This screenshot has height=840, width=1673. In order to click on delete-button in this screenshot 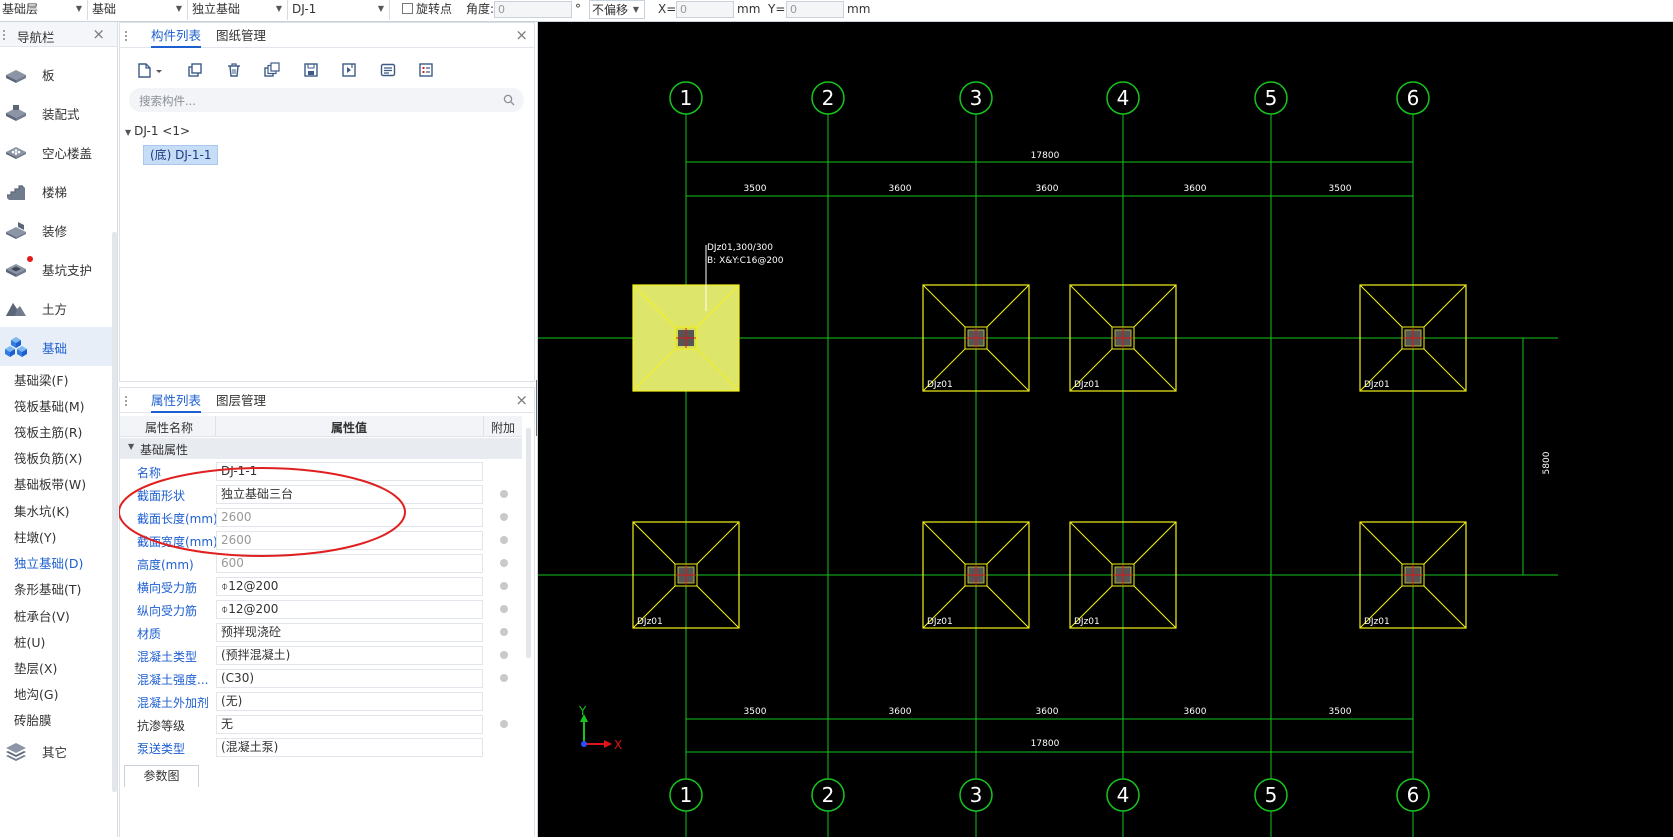, I will do `click(234, 70)`.